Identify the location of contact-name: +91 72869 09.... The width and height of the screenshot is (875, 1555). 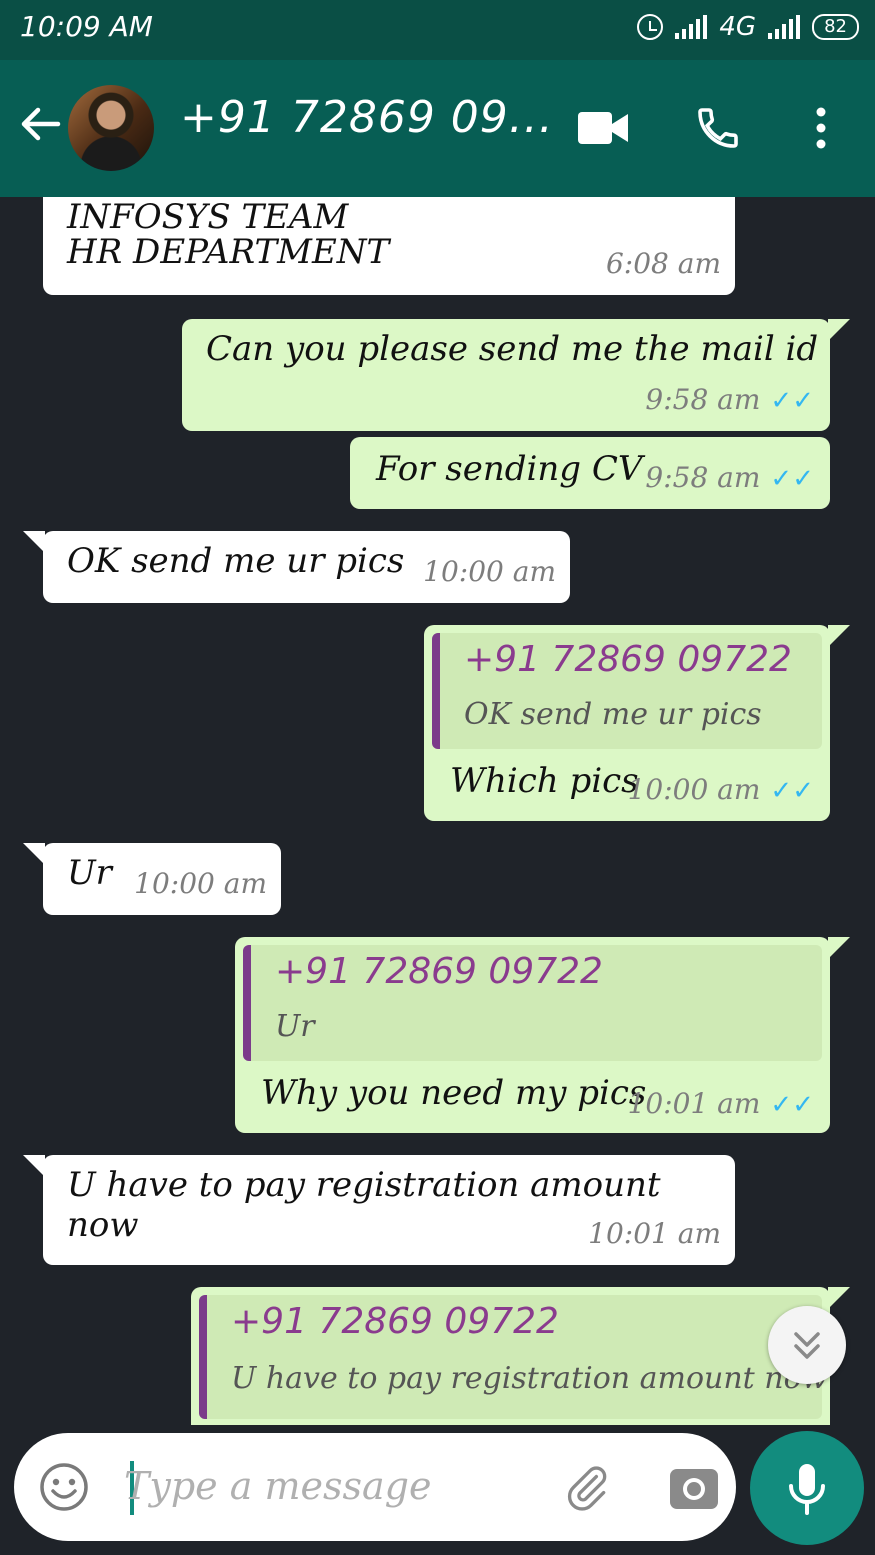
(367, 117).